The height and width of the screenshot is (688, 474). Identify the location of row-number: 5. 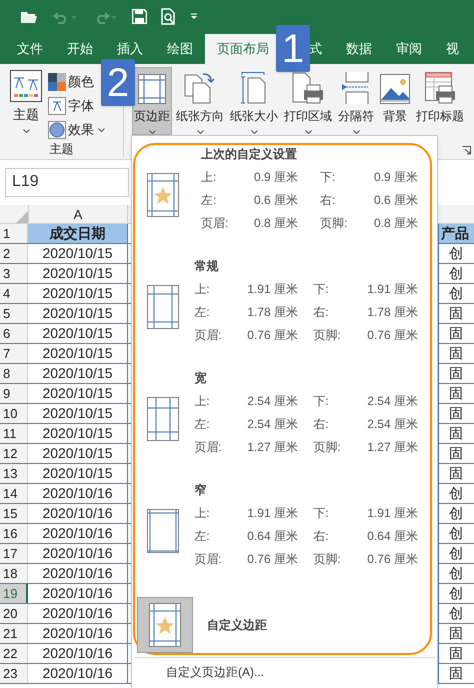
(14, 313).